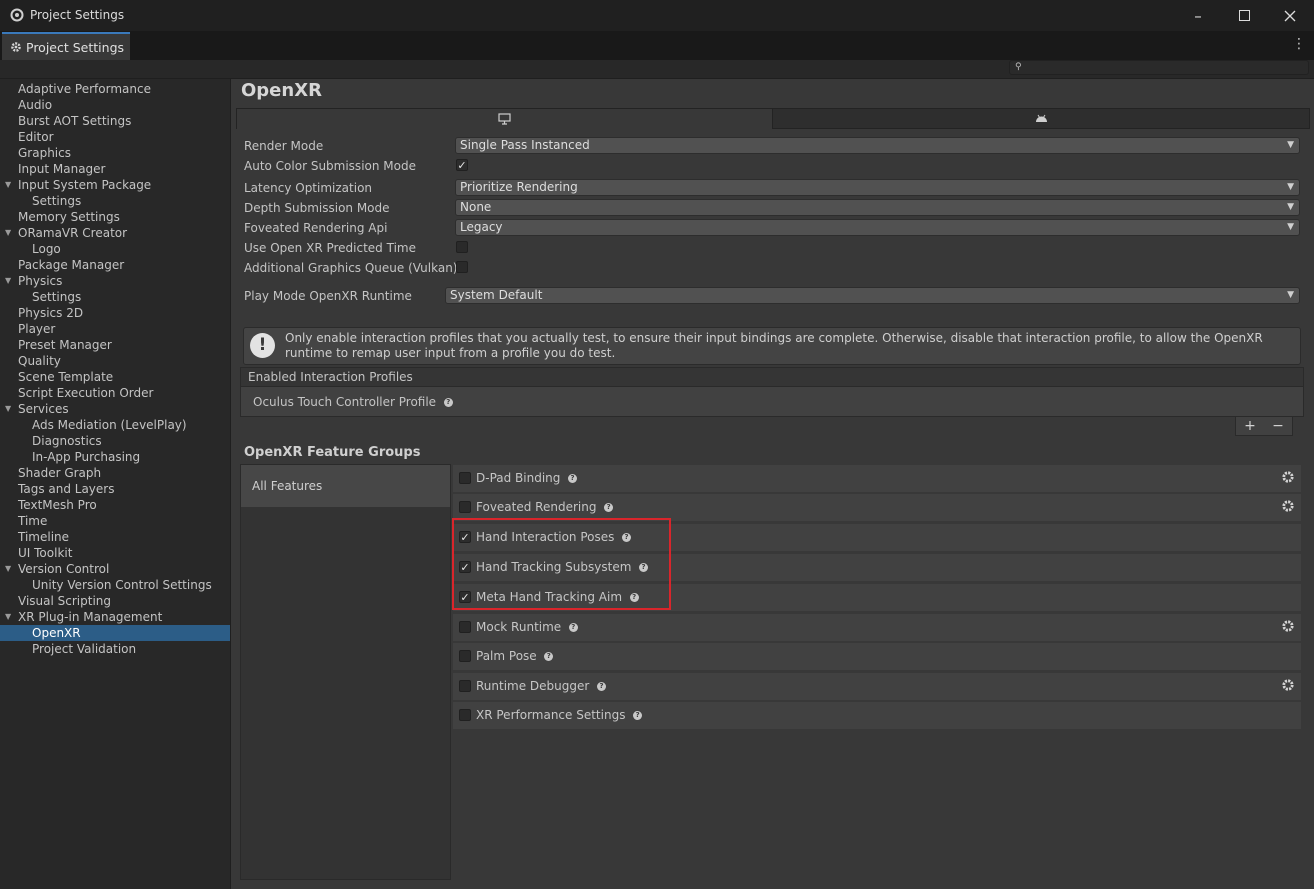 This screenshot has height=889, width=1314. What do you see at coordinates (35, 105) in the screenshot?
I see `sidebar-item-audio: Audio` at bounding box center [35, 105].